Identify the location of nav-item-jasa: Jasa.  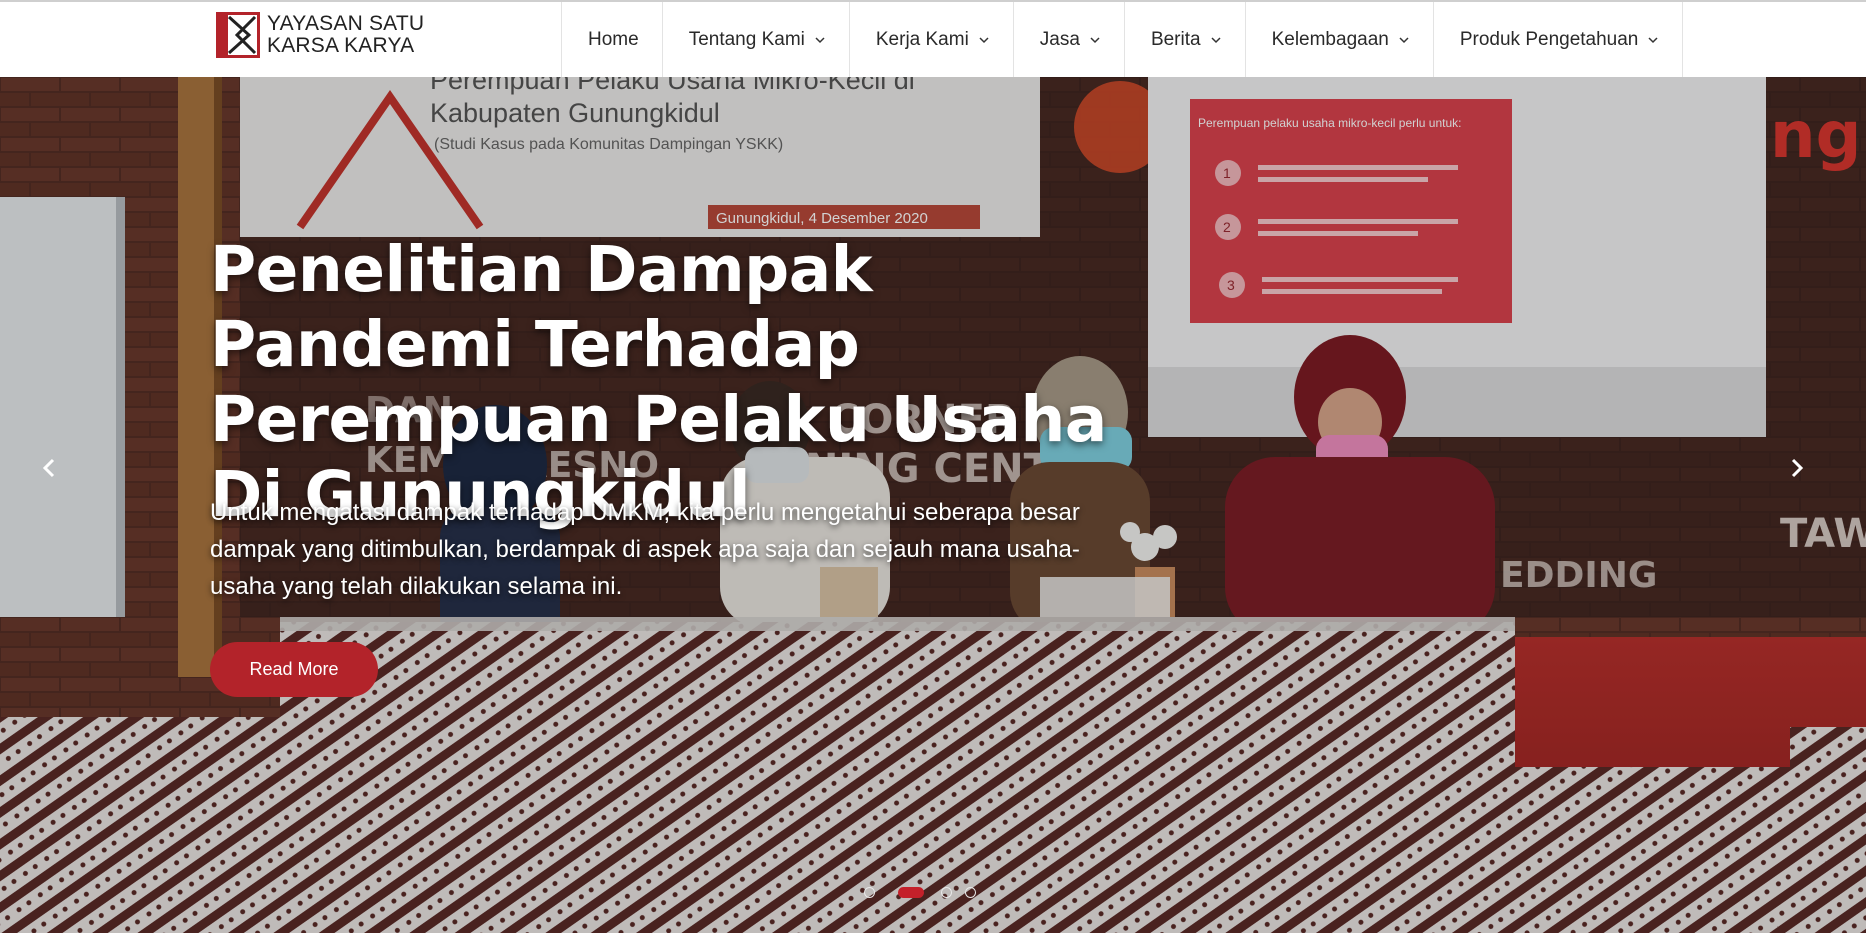
(1068, 39).